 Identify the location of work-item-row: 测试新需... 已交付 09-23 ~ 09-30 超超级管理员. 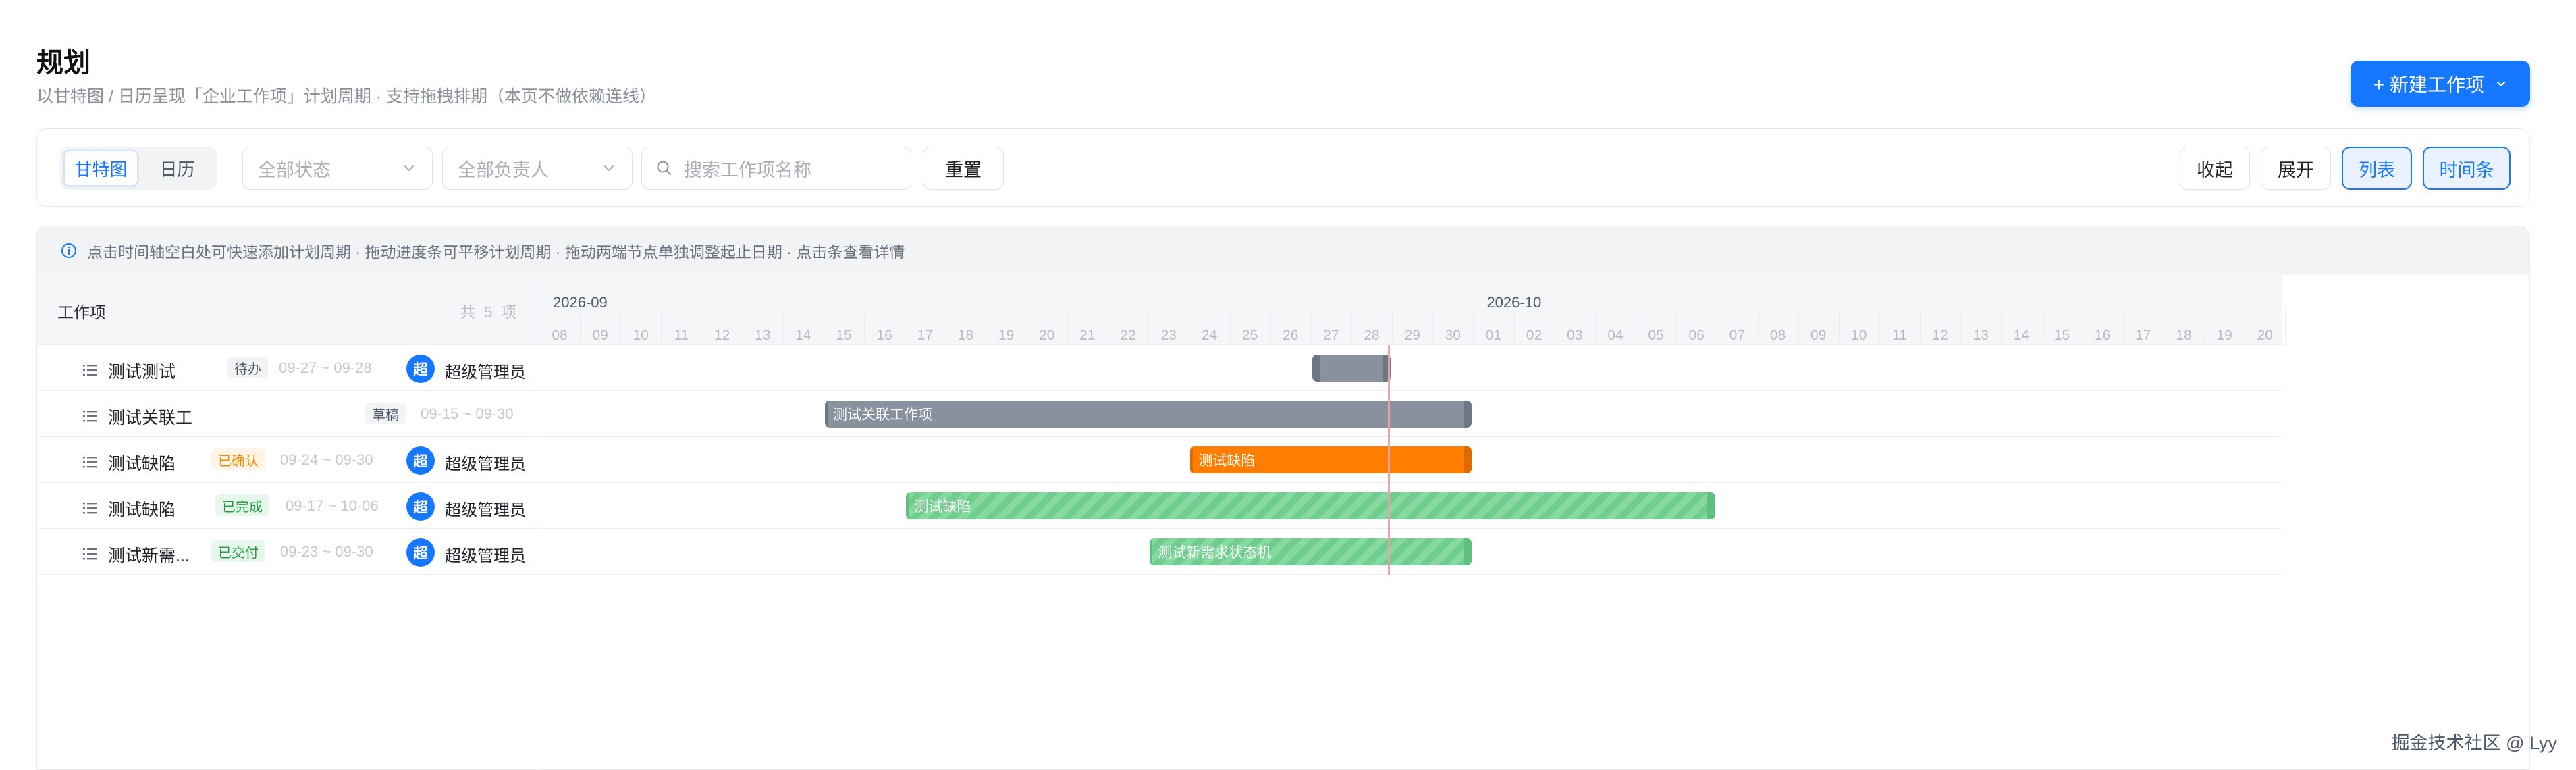
(288, 552).